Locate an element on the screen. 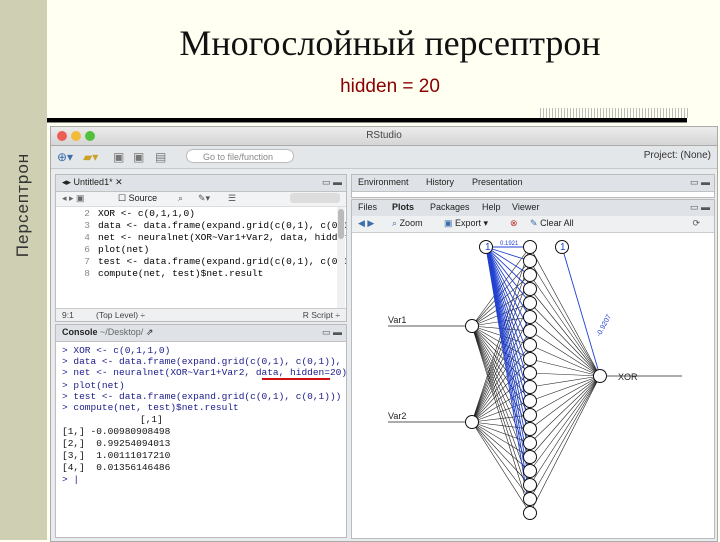  tab-history: History is located at coordinates (440, 182).